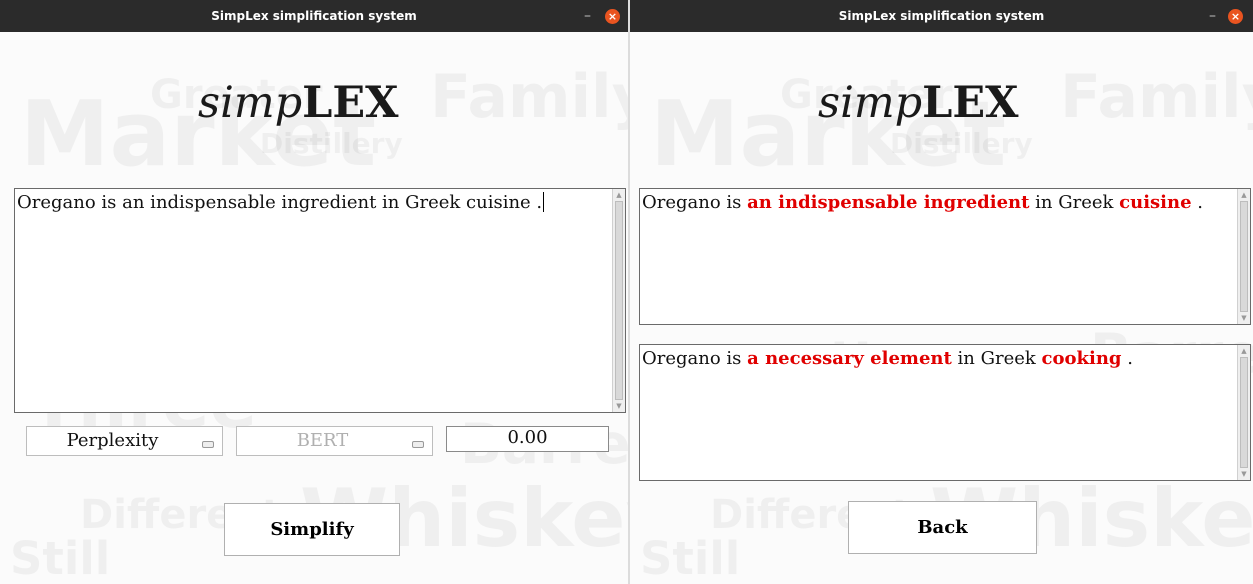 The height and width of the screenshot is (584, 1253). What do you see at coordinates (312, 529) in the screenshot?
I see `simplify-button: Simplify` at bounding box center [312, 529].